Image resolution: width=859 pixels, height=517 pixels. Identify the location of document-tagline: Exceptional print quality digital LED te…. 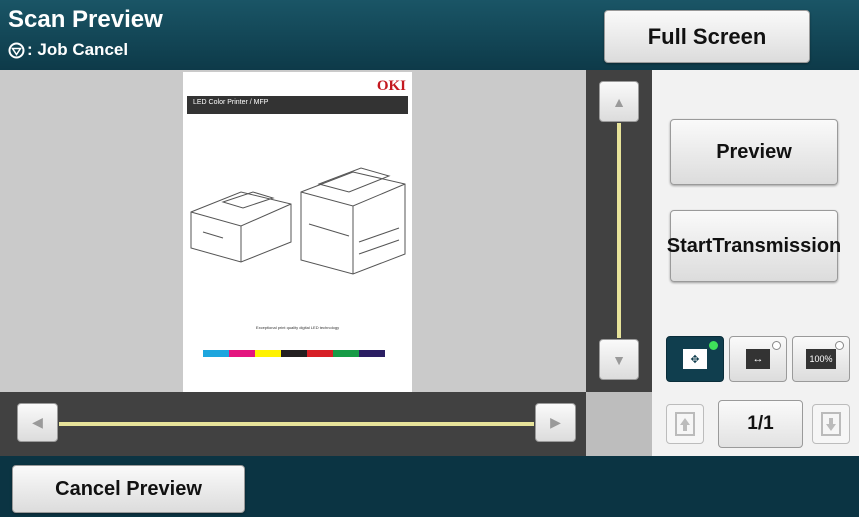
(297, 327).